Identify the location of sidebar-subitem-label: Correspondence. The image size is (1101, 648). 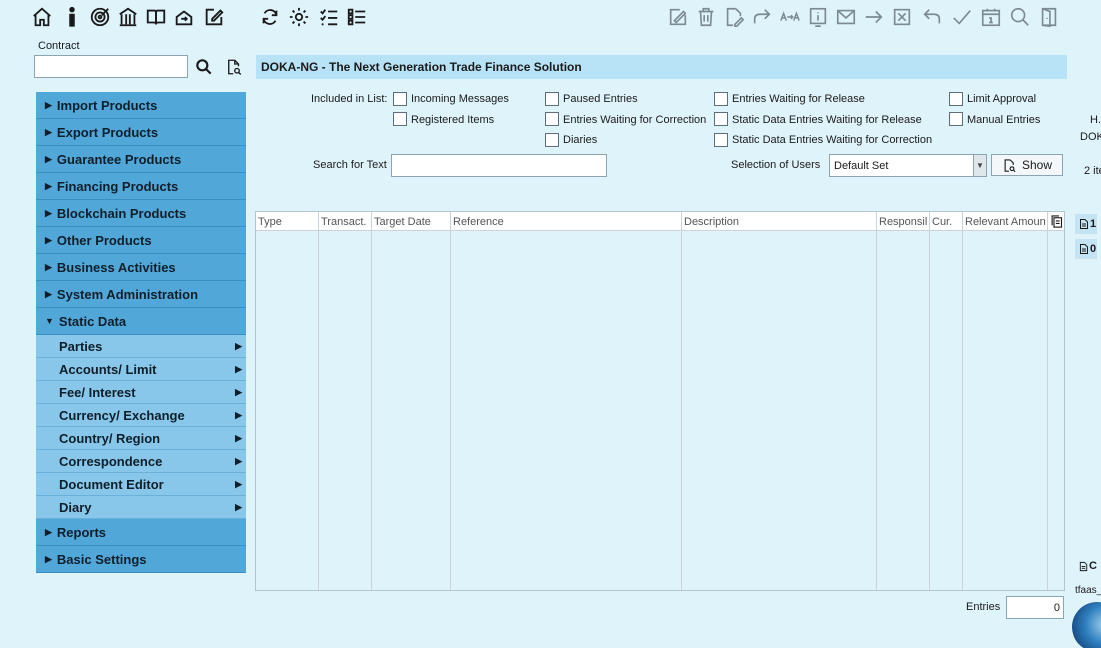
(111, 461).